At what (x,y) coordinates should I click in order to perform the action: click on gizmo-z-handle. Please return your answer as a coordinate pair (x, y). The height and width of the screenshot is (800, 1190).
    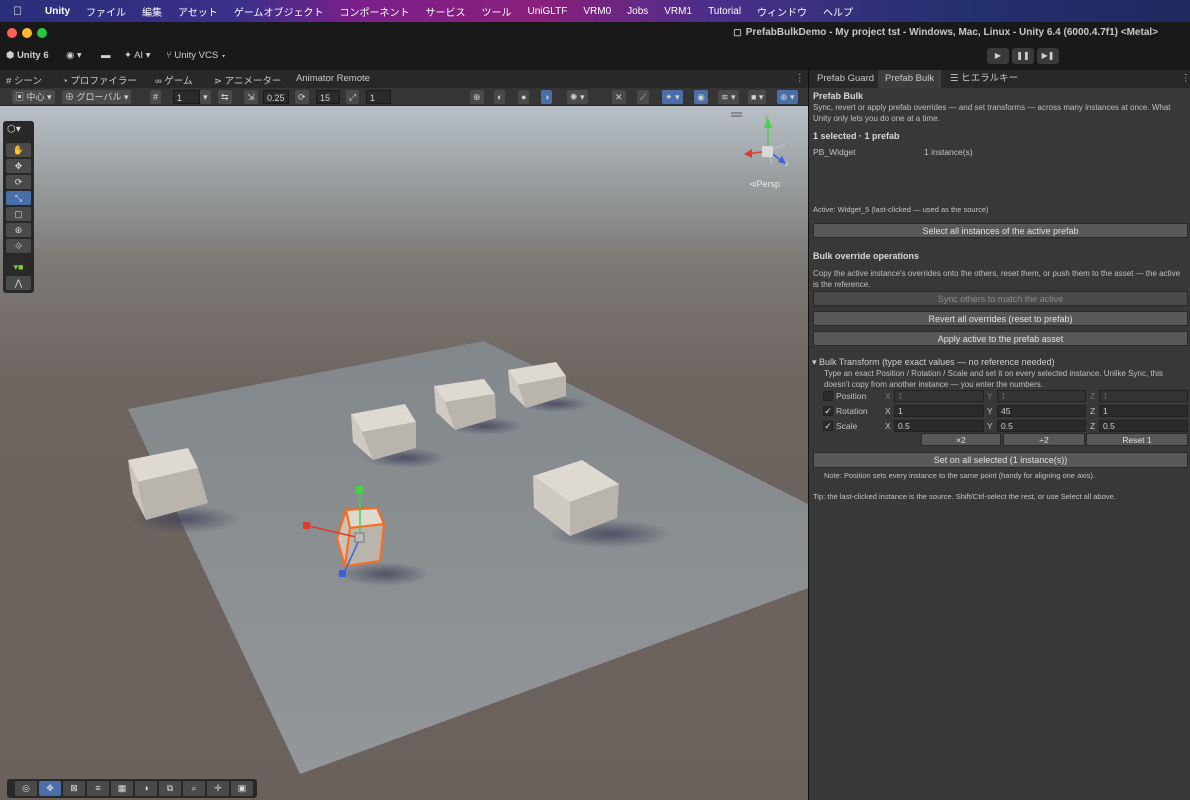
    Looking at the image, I should click on (342, 573).